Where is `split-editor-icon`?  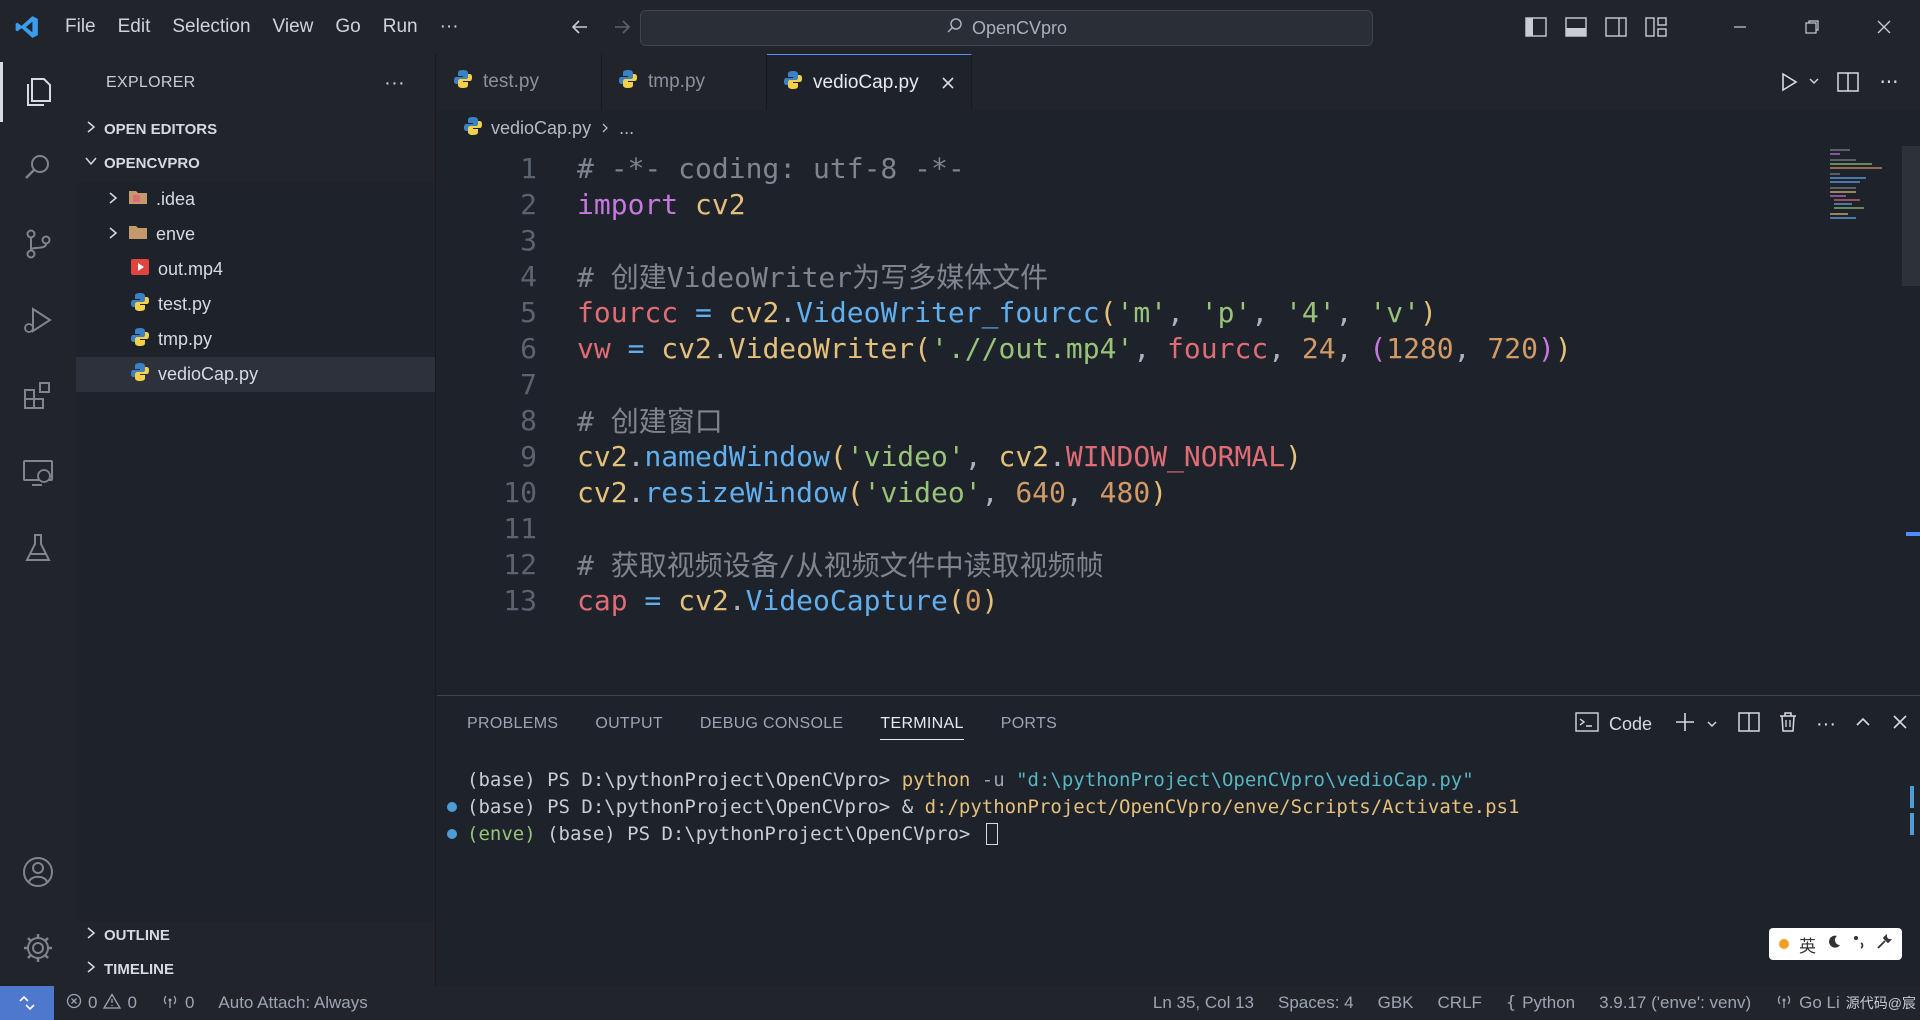 split-editor-icon is located at coordinates (1848, 82).